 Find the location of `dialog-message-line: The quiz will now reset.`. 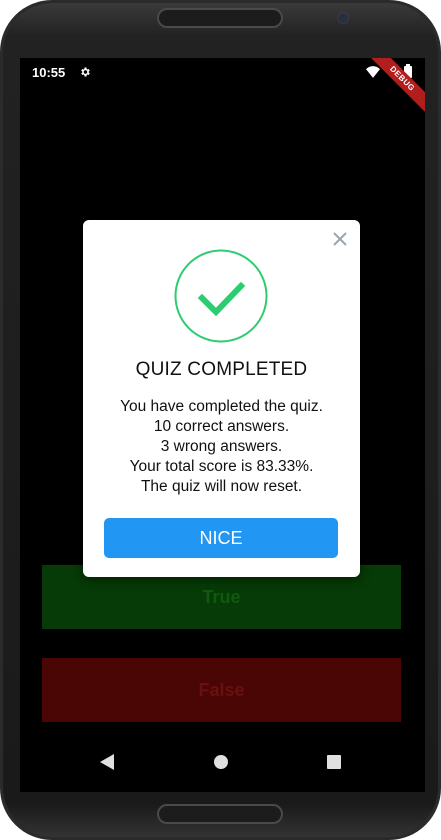

dialog-message-line: The quiz will now reset. is located at coordinates (221, 486).